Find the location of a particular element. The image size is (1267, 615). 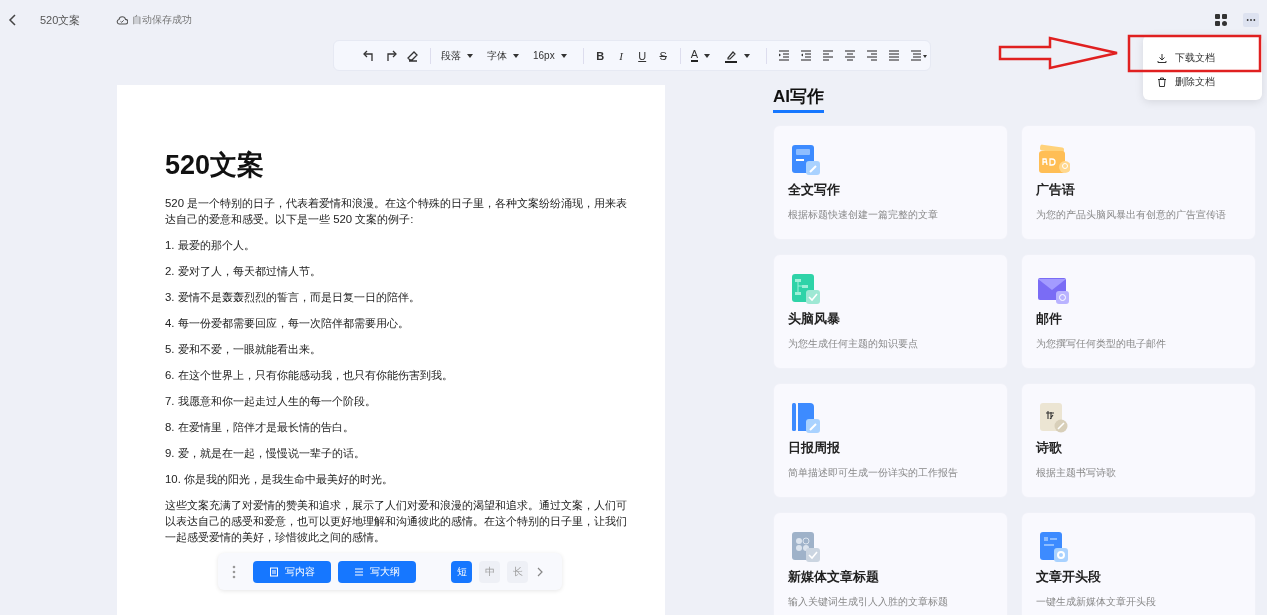

card-description: 简单描述即可生成一份详实的工作报告 is located at coordinates (873, 473).